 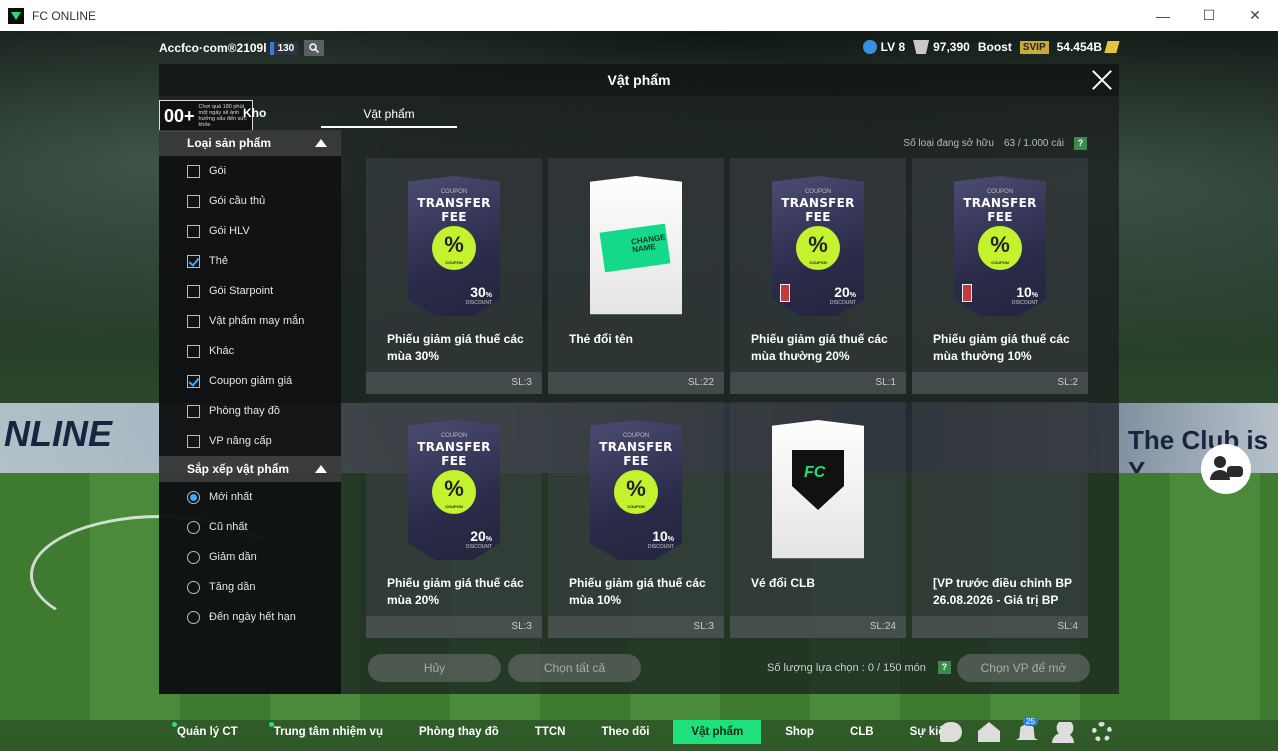 I want to click on rename-ticket: CHANGE NAME, so click(x=635, y=248).